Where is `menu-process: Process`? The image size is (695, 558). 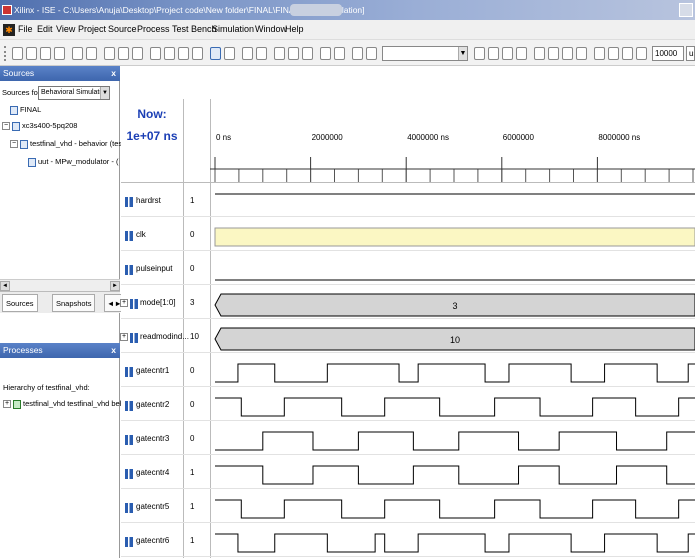
menu-process: Process is located at coordinates (153, 29).